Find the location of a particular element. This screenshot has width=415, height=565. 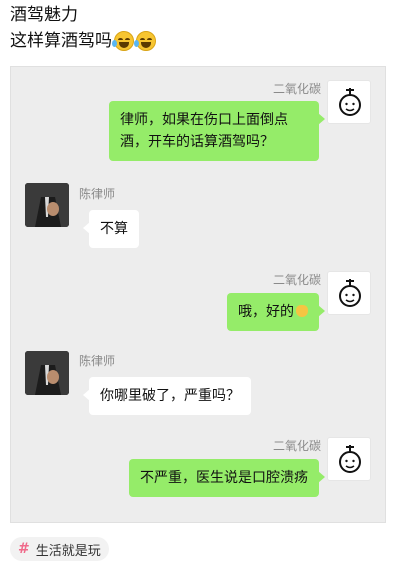

wave-hand-emoji-icon is located at coordinates (302, 311).